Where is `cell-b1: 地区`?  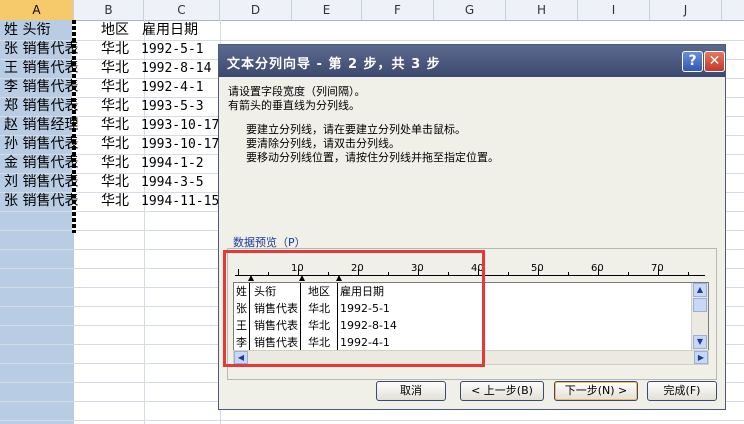 cell-b1: 地区 is located at coordinates (115, 30).